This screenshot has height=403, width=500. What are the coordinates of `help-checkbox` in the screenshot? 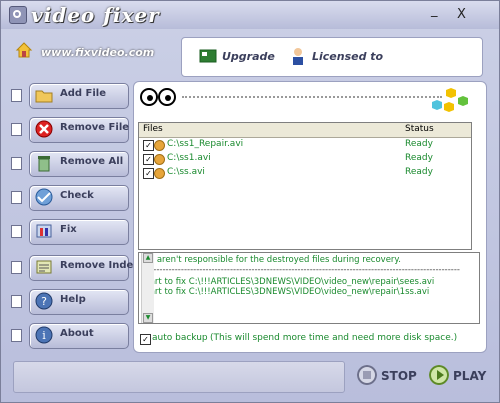 It's located at (16, 301).